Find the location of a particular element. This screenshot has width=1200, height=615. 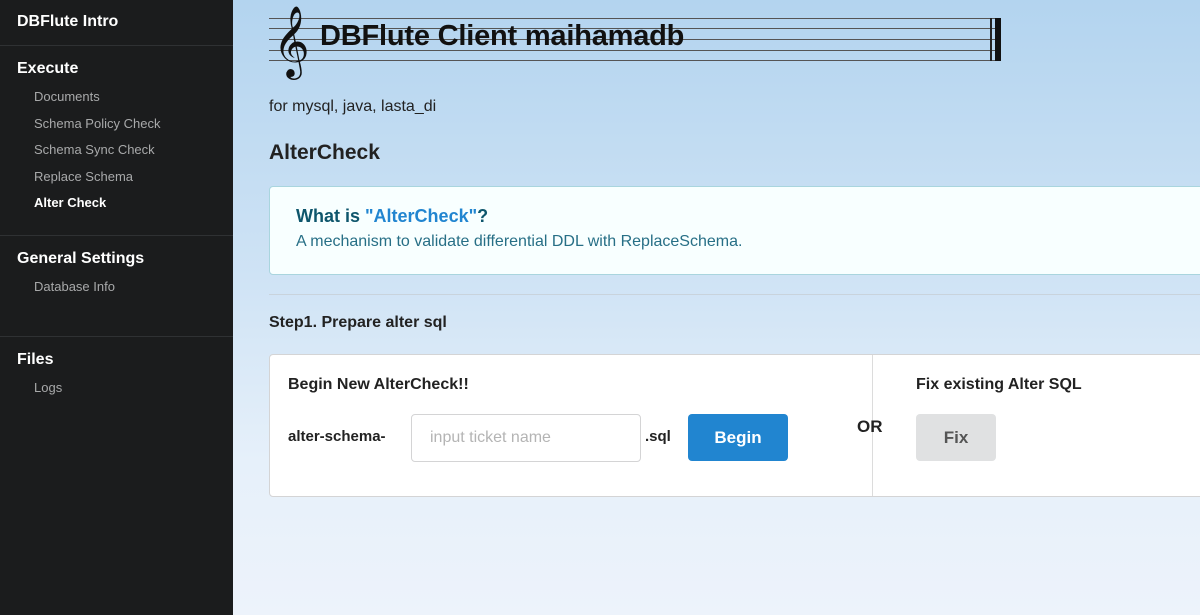

sidebar-item-documents: Documents is located at coordinates (116, 97).